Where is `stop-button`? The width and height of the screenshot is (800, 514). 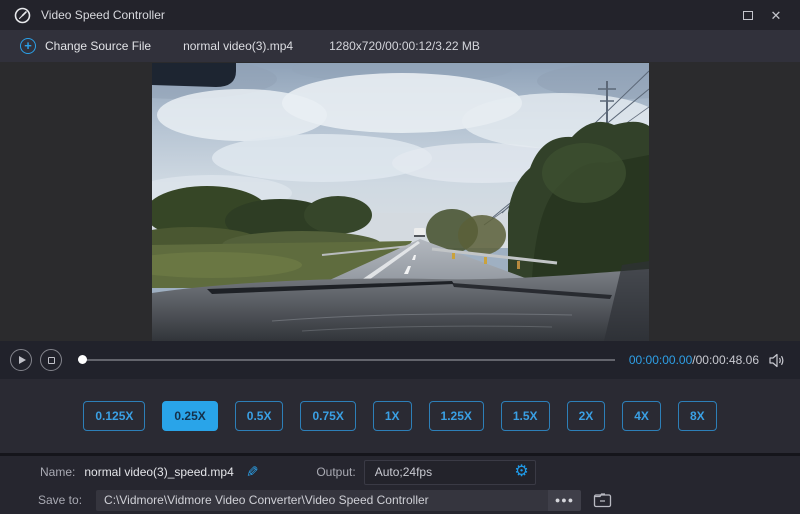
stop-button is located at coordinates (51, 360).